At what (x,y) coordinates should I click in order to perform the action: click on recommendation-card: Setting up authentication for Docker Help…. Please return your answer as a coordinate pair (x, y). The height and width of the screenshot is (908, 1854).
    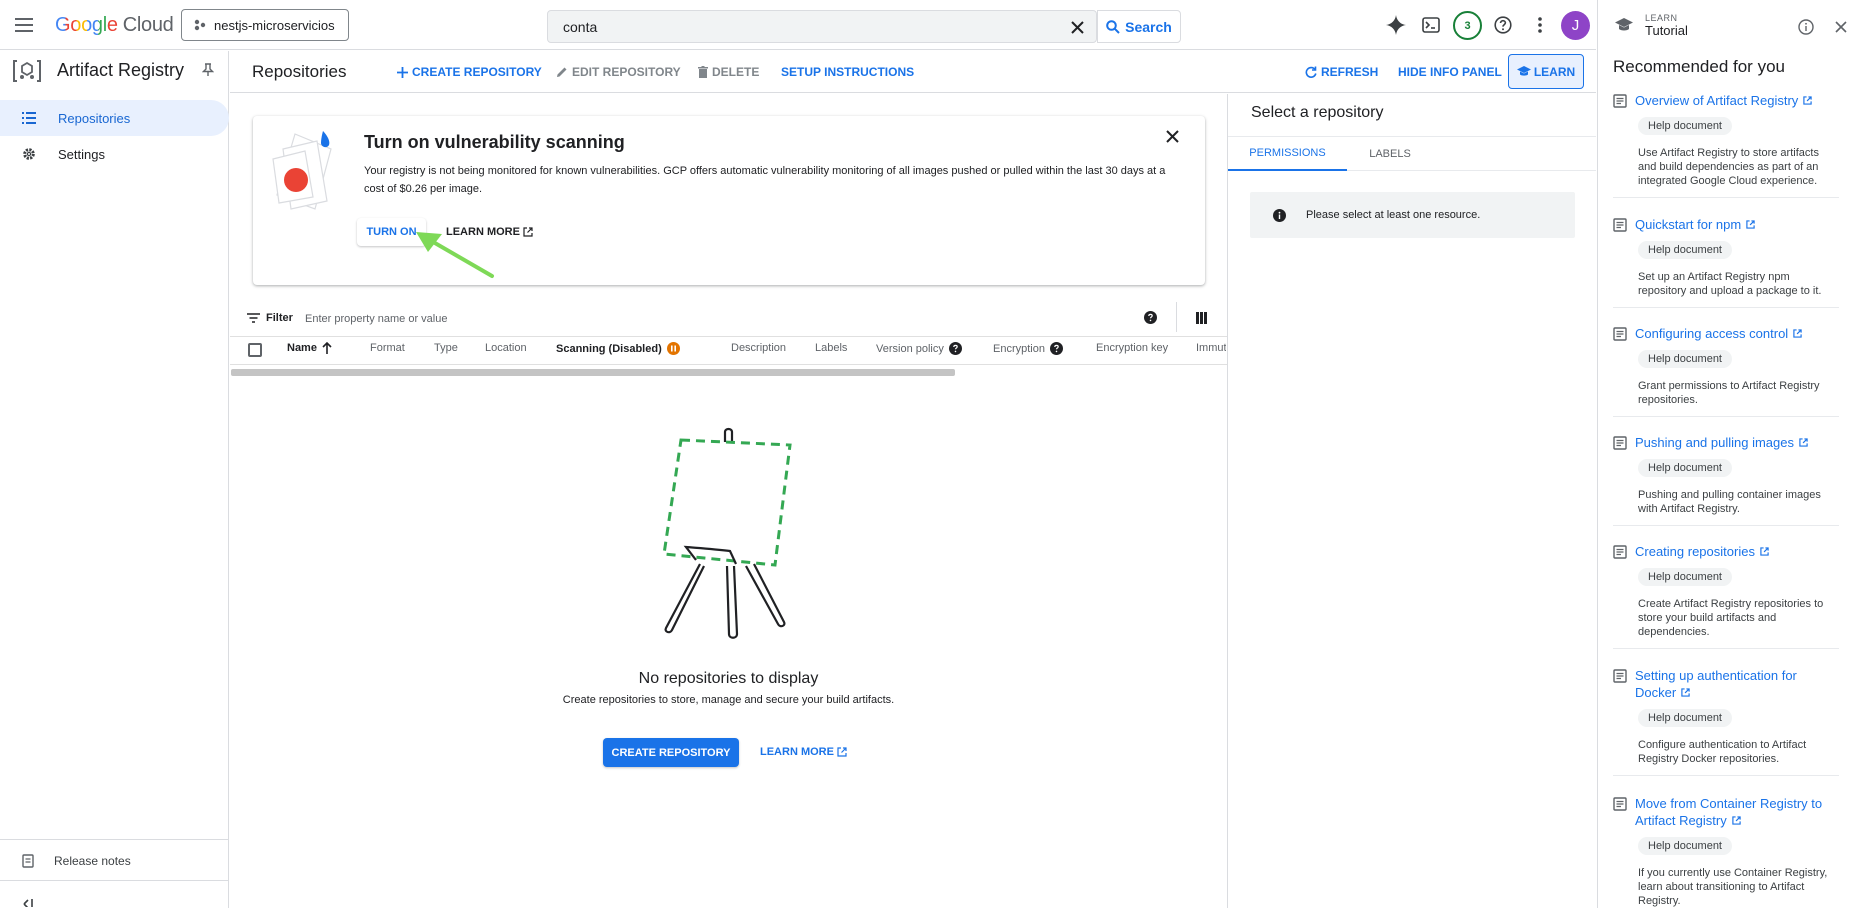
    Looking at the image, I should click on (1726, 721).